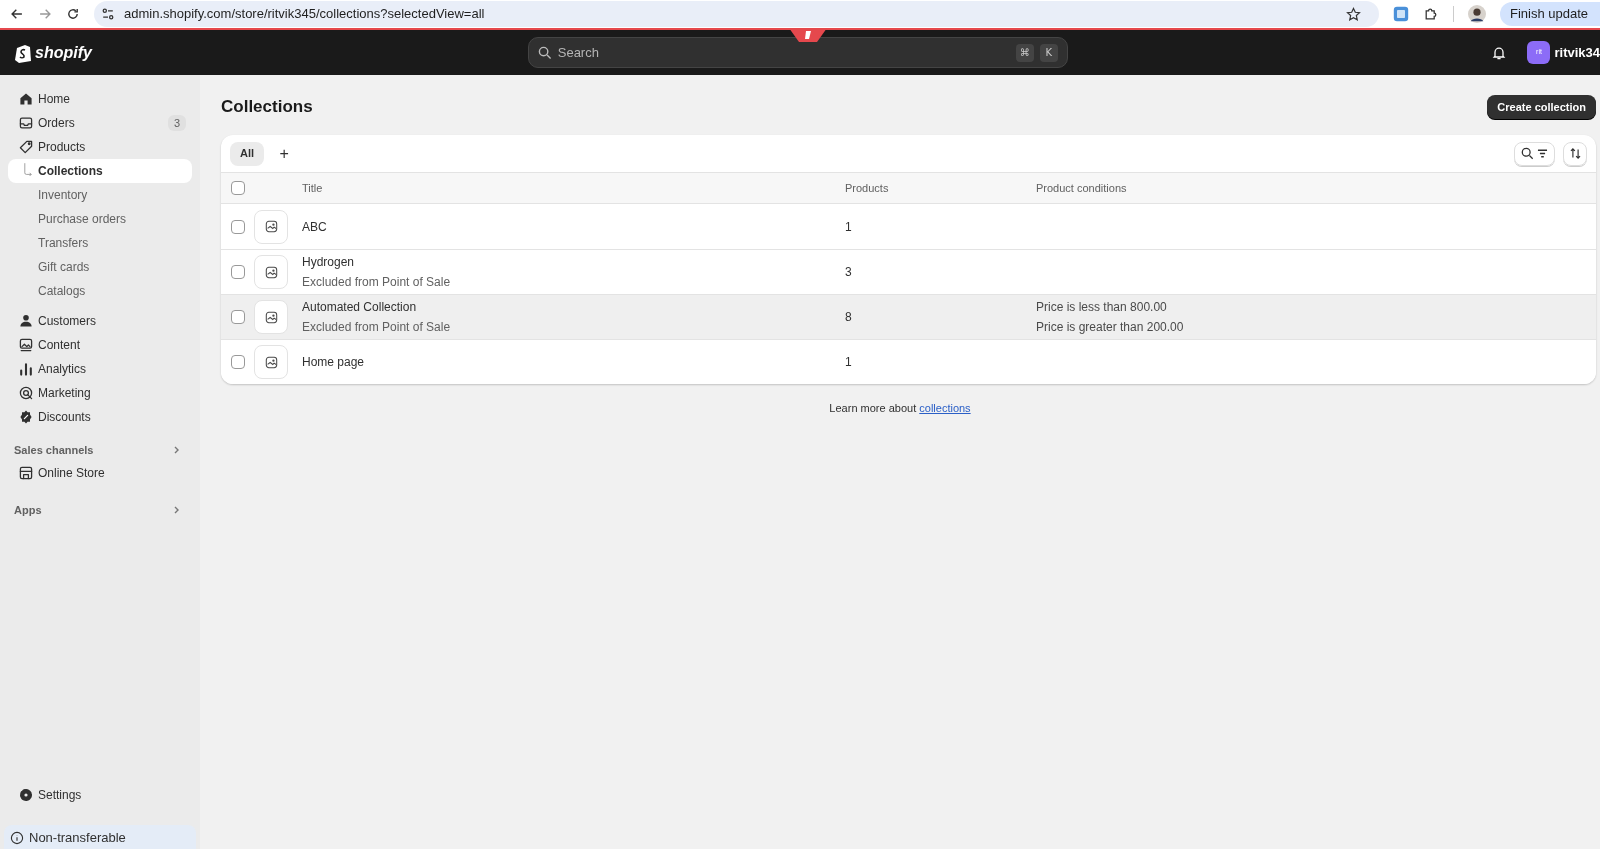 The height and width of the screenshot is (849, 1600). What do you see at coordinates (100, 243) in the screenshot?
I see `sidebar-item: Transfers` at bounding box center [100, 243].